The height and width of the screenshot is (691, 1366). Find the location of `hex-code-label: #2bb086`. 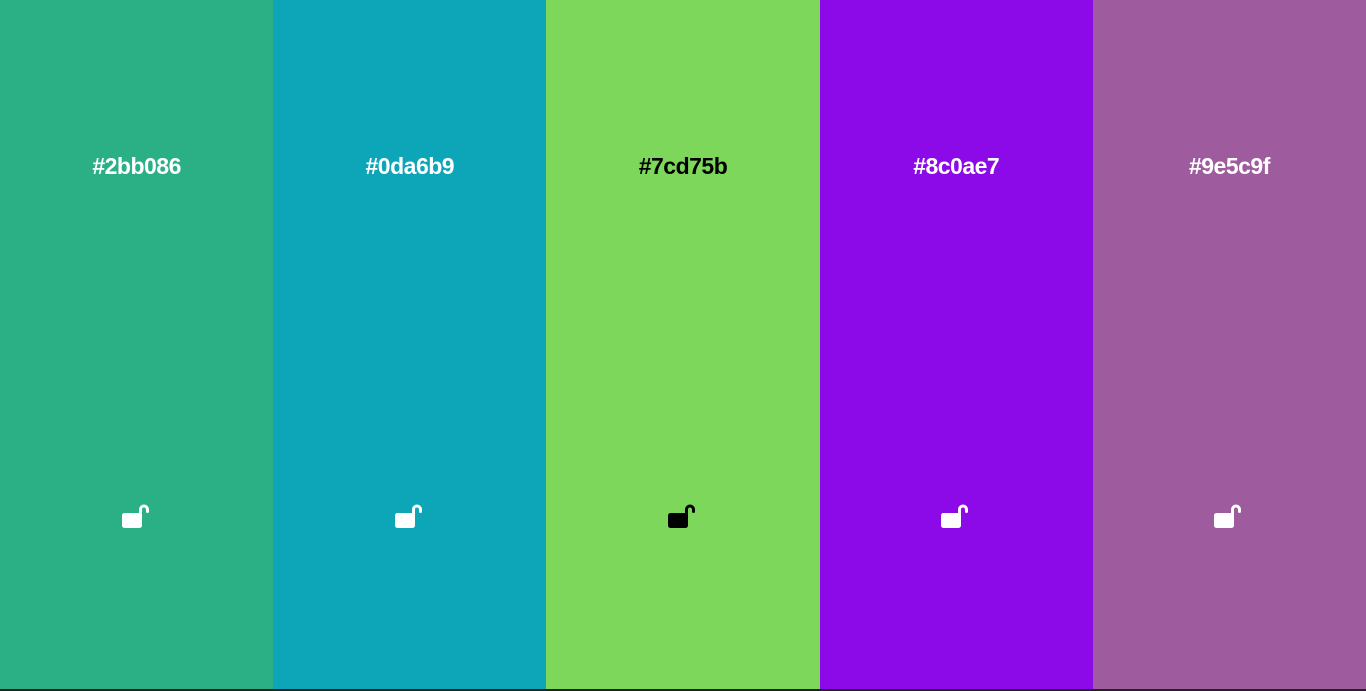

hex-code-label: #2bb086 is located at coordinates (136, 166).